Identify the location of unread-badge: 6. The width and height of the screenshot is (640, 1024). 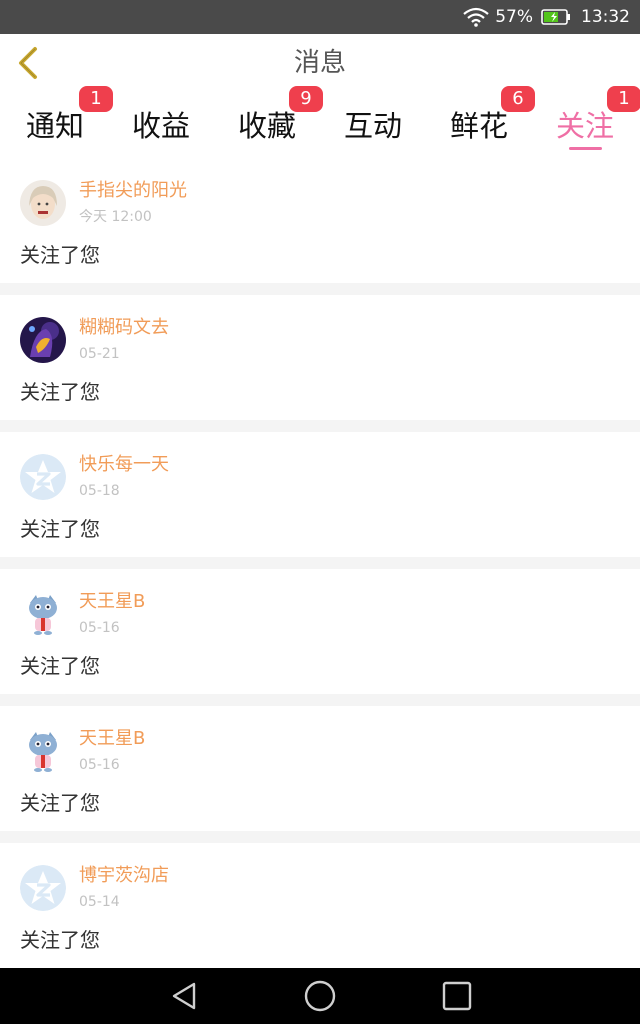
(518, 99).